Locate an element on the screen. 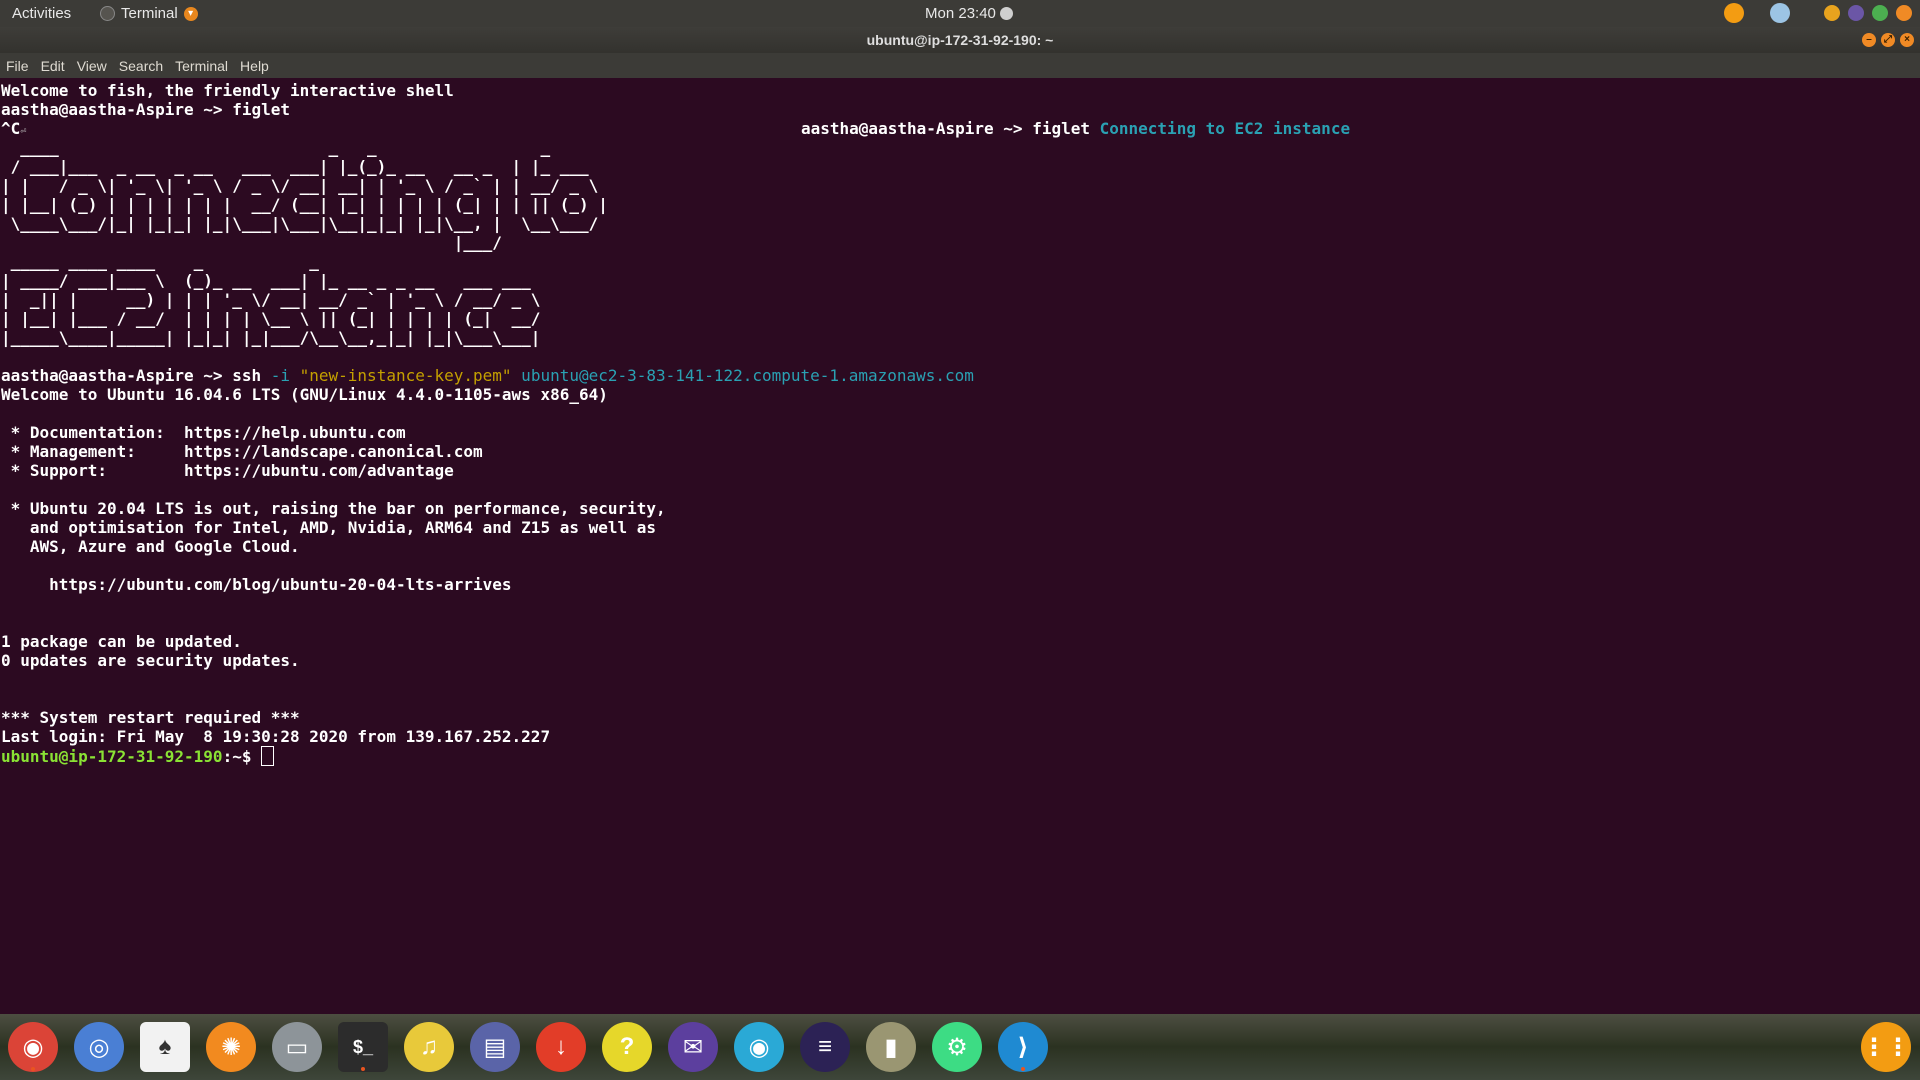  close-icon: × is located at coordinates (1907, 40).